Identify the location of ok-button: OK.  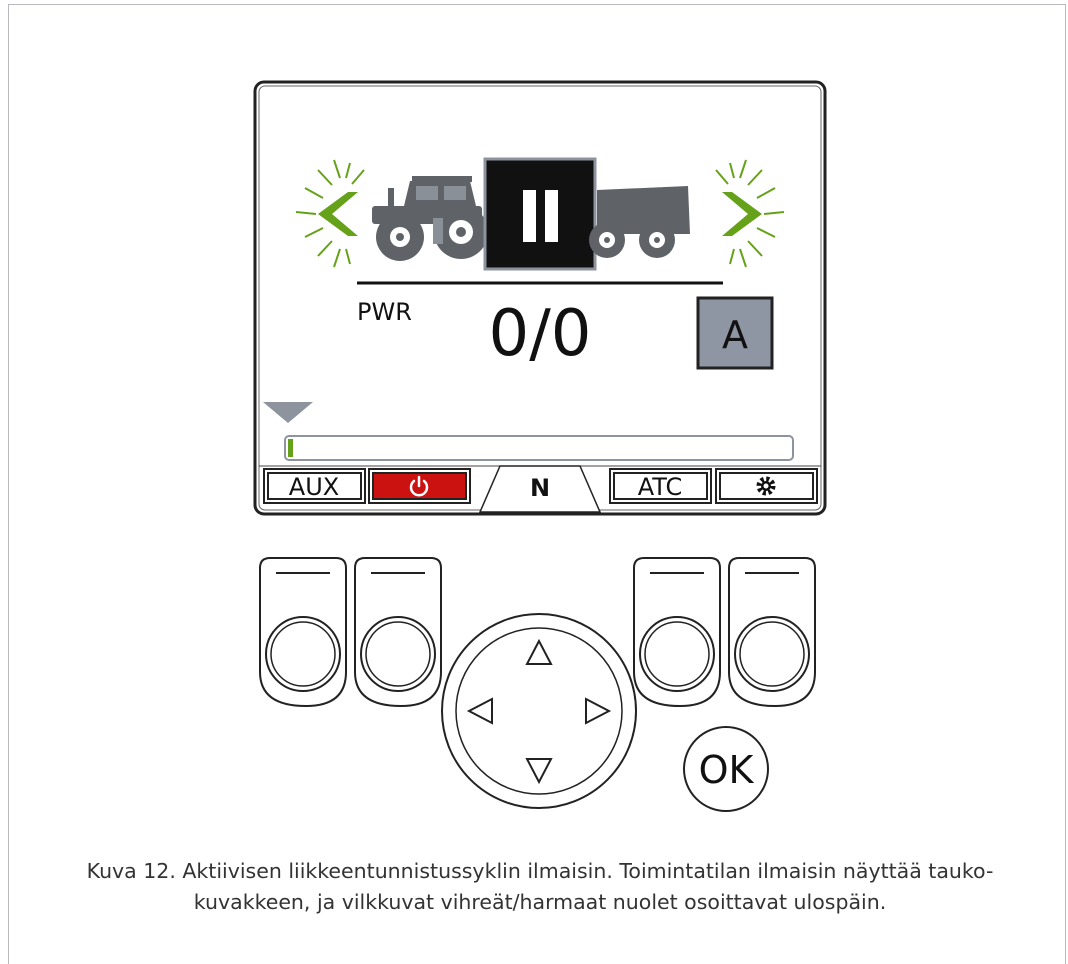
(726, 769).